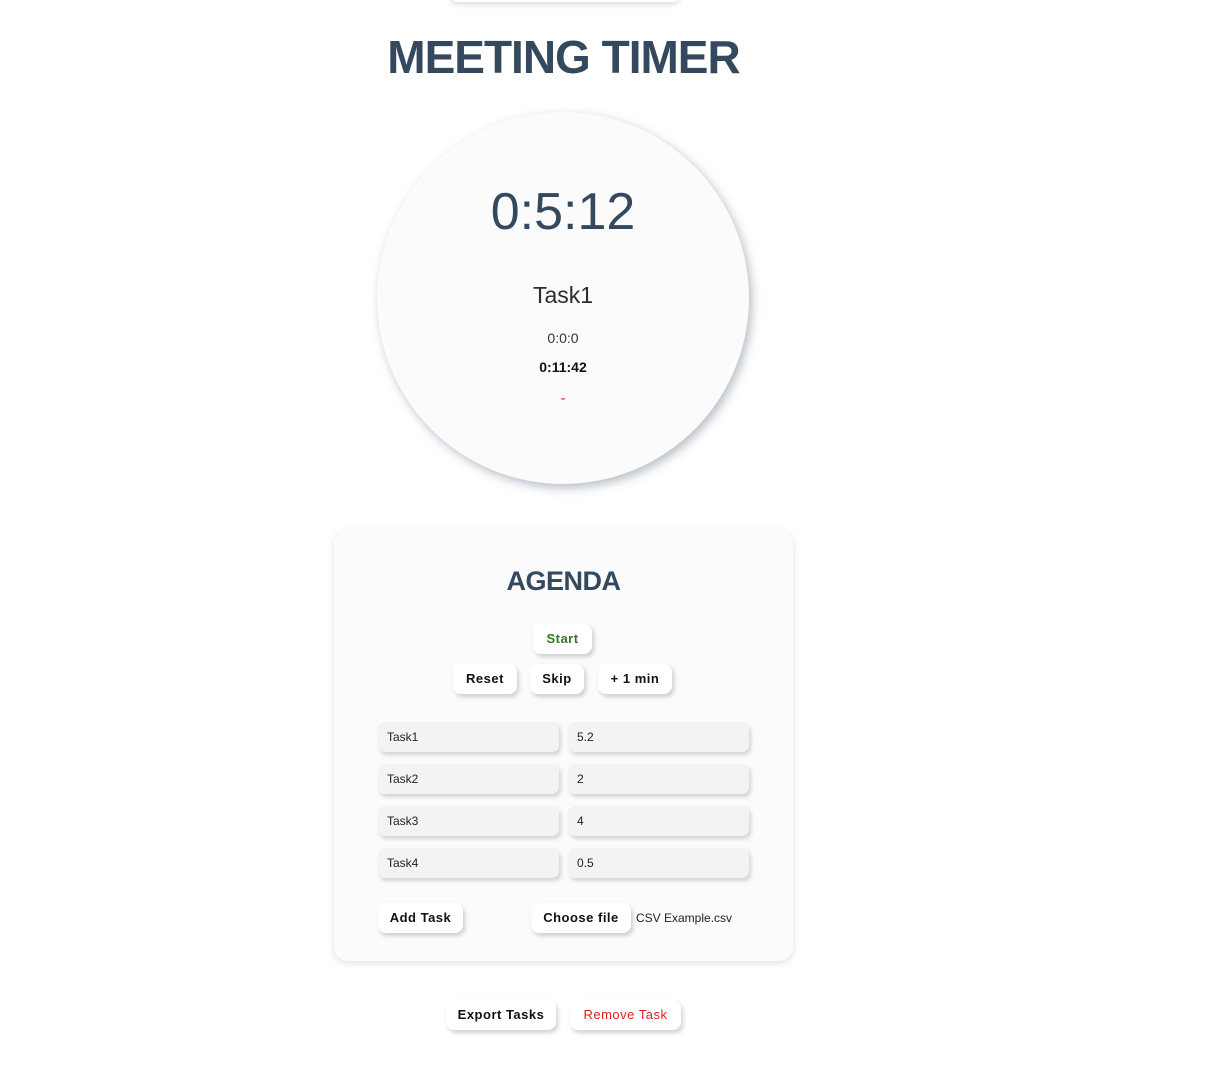 This screenshot has height=1080, width=1227. Describe the element at coordinates (563, 295) in the screenshot. I see `current-task-name: Task1` at that location.